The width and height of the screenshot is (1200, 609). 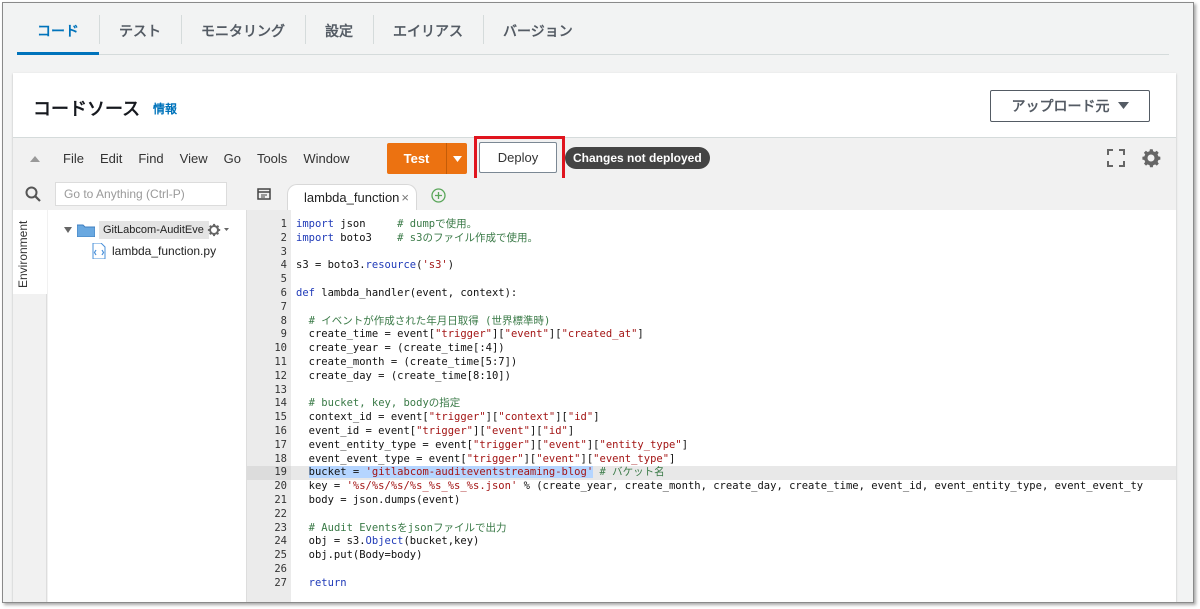 What do you see at coordinates (327, 582) in the screenshot?
I see `code-text: return` at bounding box center [327, 582].